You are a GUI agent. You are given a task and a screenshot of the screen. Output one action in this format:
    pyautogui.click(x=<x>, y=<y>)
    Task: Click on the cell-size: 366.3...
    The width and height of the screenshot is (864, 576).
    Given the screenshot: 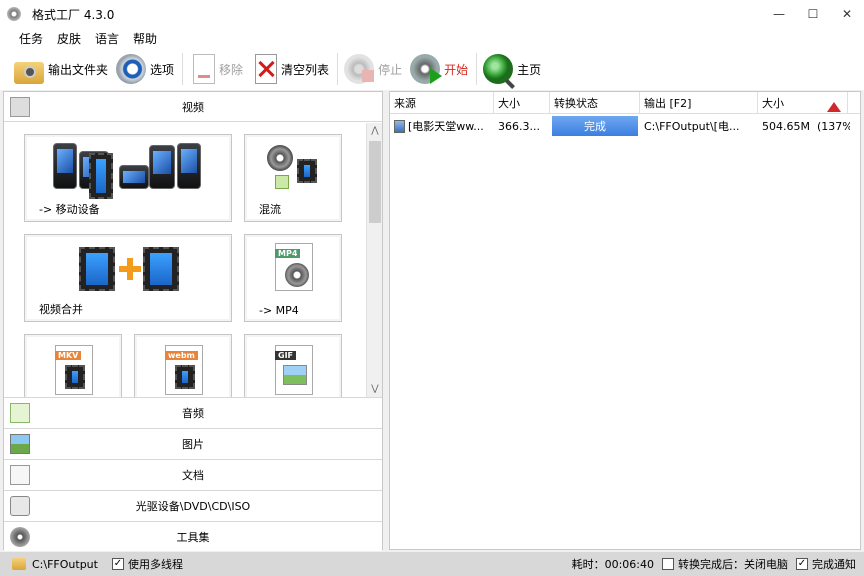 What is the action you would take?
    pyautogui.click(x=519, y=126)
    